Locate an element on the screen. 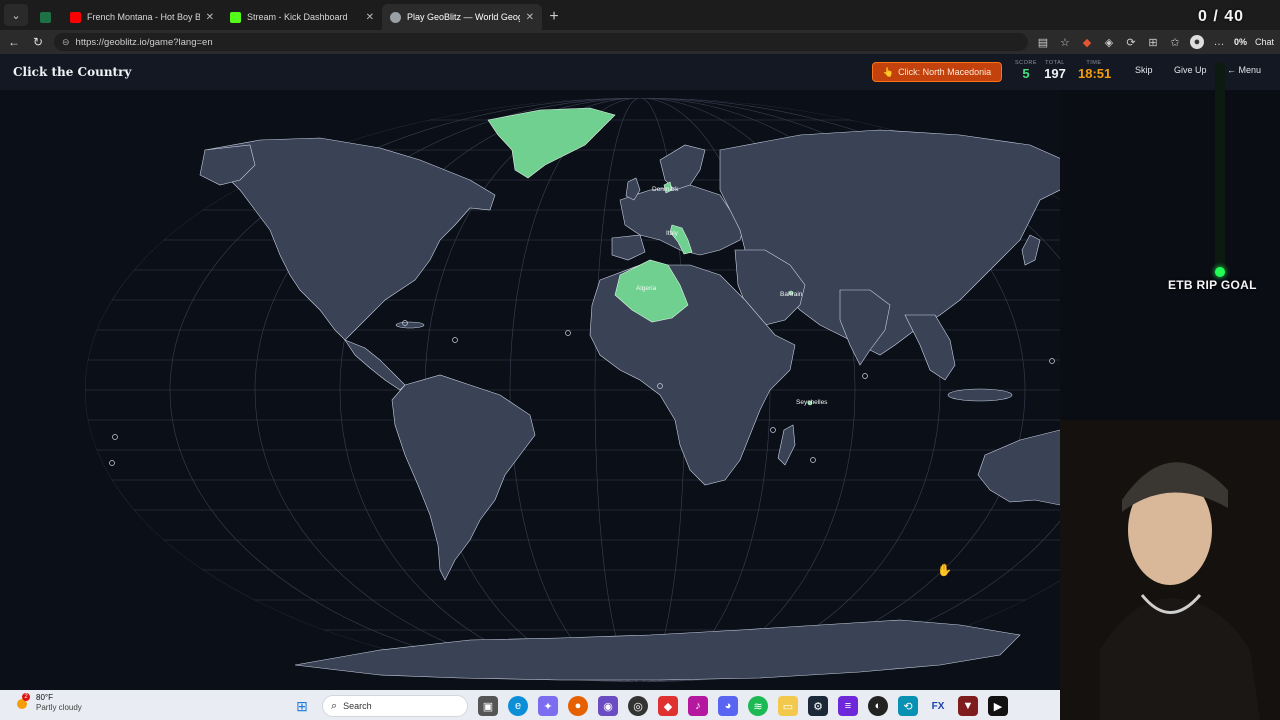 Image resolution: width=1280 pixels, height=720 pixels. terminal-icon: ▶ is located at coordinates (998, 706).